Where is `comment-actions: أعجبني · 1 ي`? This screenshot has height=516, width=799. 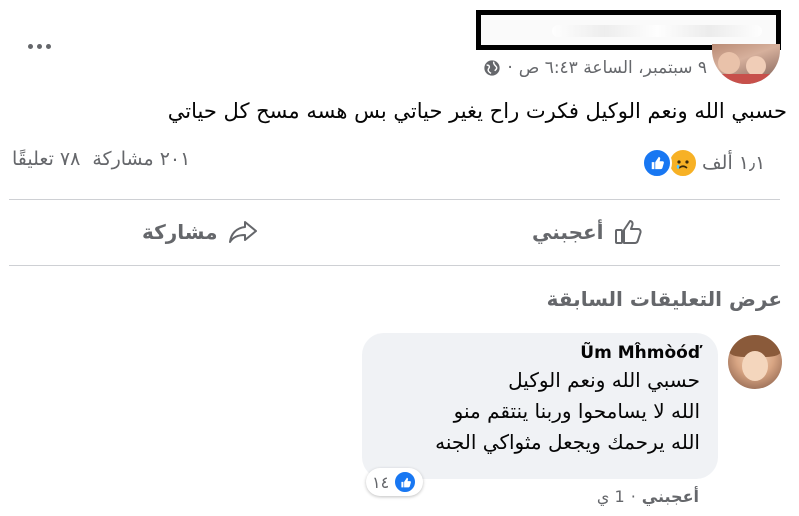
comment-actions: أعجبني · 1 ي is located at coordinates (648, 496).